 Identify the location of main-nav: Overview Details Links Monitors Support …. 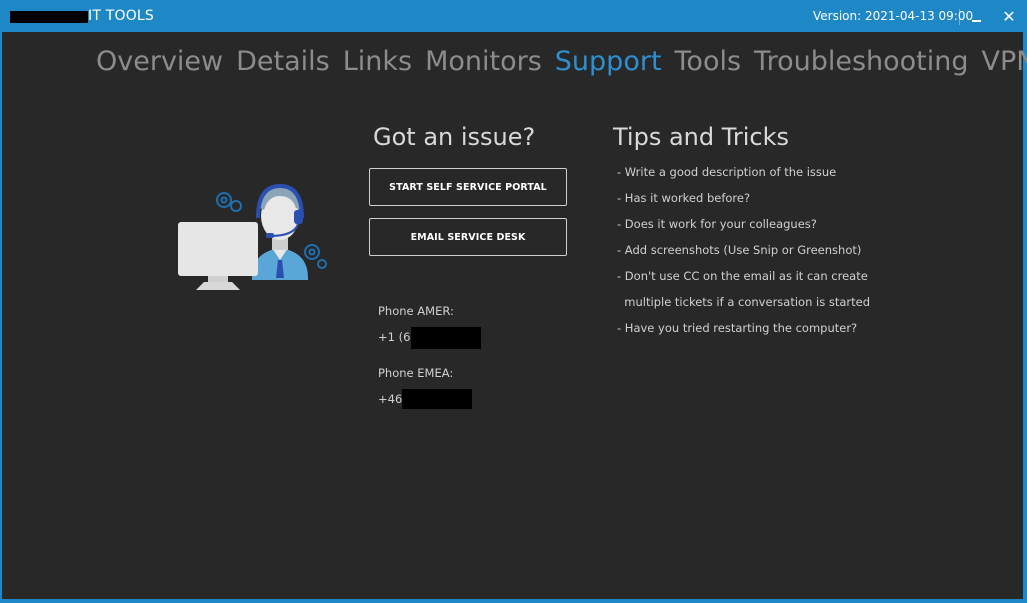
(561, 61).